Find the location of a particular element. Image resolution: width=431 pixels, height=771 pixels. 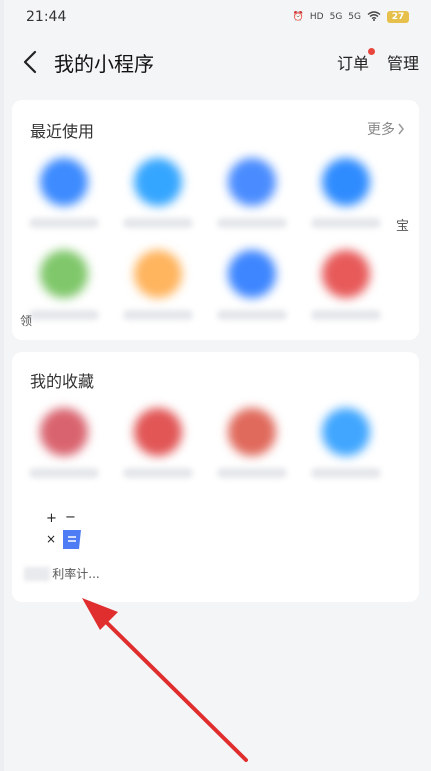

red-annotation-arrow is located at coordinates (165, 680).